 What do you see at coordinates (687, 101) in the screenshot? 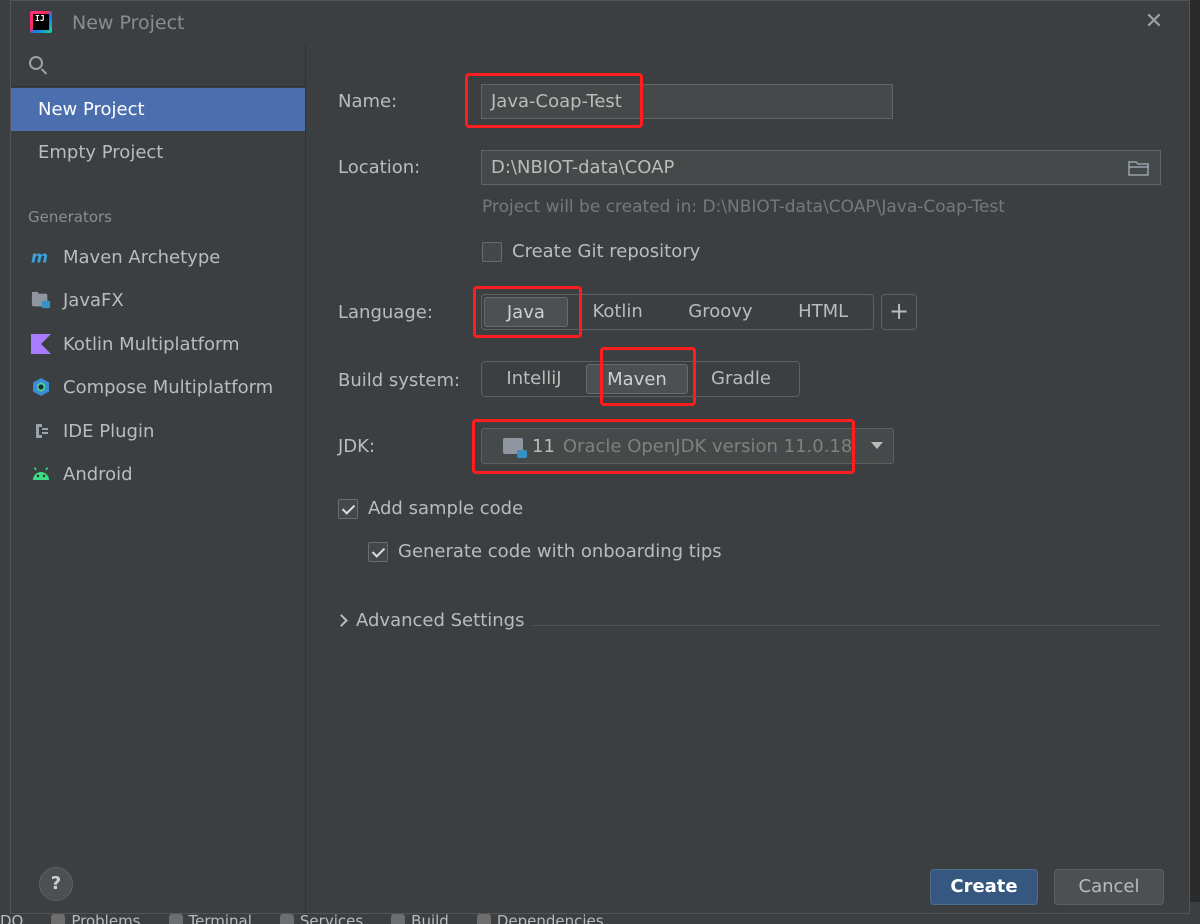
I see `name-input: Java-Coap-Test` at bounding box center [687, 101].